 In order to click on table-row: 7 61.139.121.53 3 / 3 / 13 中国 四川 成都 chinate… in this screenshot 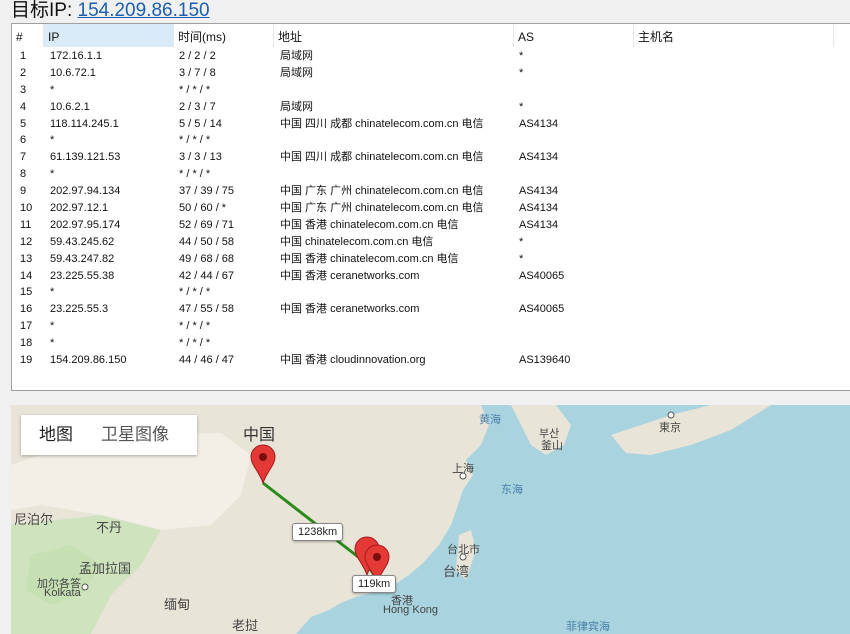, I will do `click(431, 157)`.